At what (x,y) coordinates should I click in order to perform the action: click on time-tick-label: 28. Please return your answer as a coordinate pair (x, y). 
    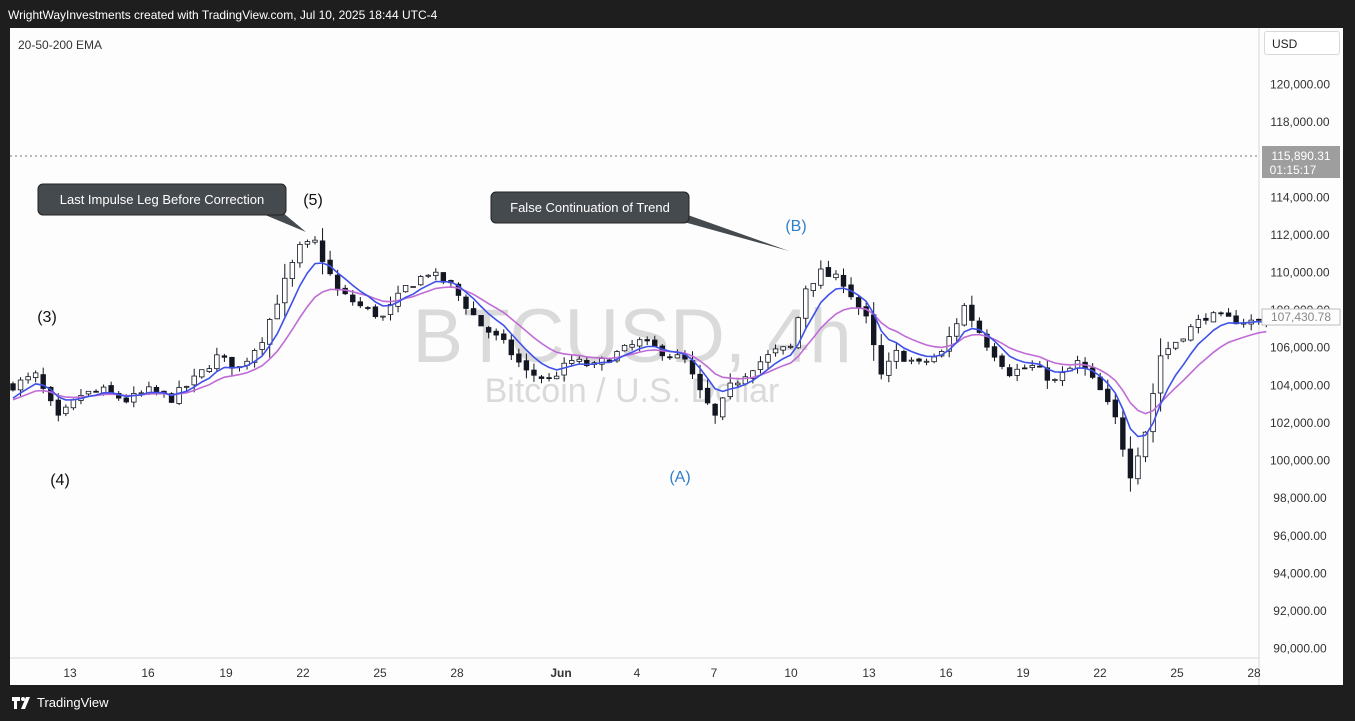
    Looking at the image, I should click on (457, 673).